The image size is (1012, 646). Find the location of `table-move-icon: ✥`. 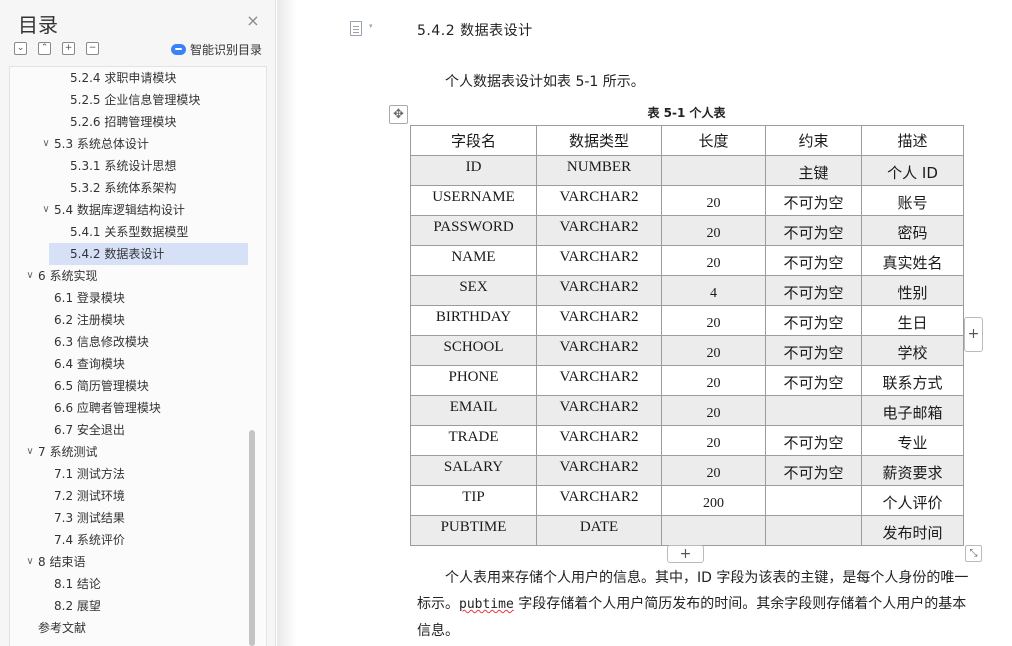

table-move-icon: ✥ is located at coordinates (398, 114).